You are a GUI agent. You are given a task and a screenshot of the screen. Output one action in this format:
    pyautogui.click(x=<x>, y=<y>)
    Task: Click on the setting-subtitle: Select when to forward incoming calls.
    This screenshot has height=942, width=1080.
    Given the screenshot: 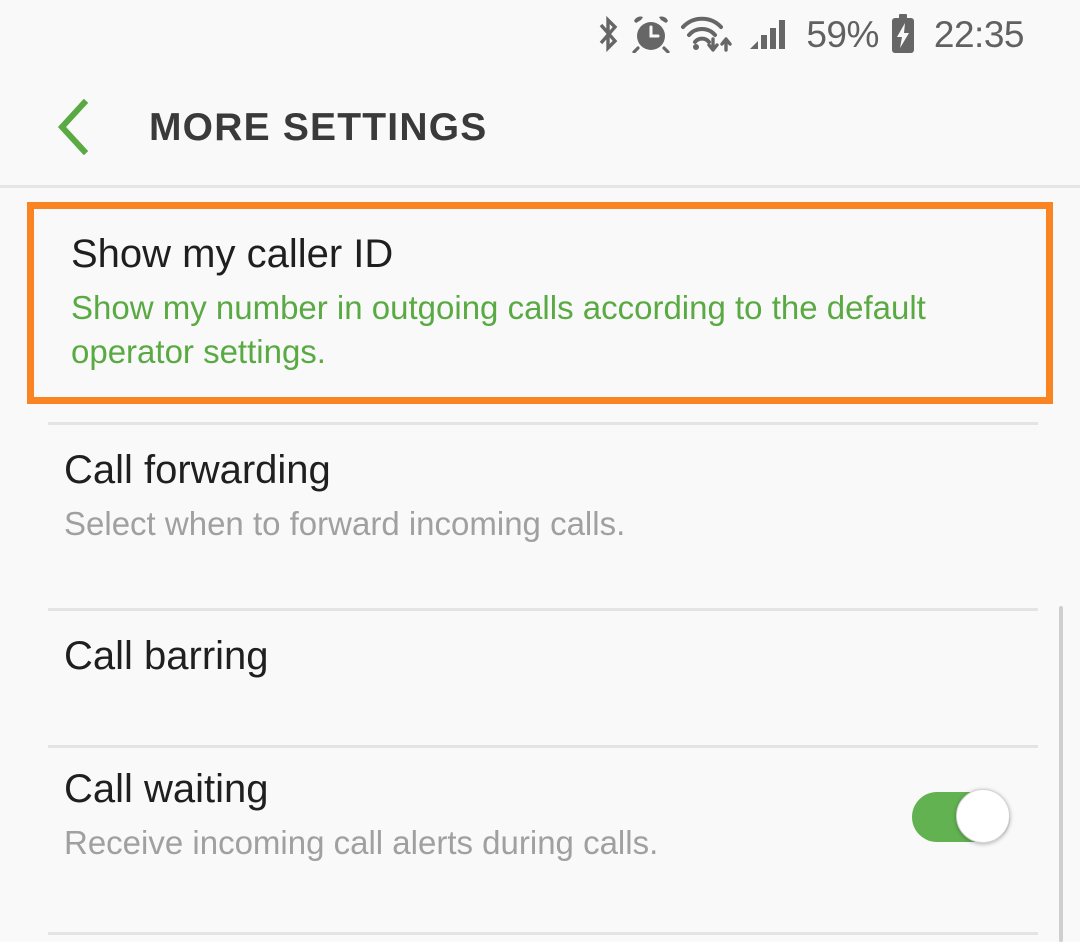 What is the action you would take?
    pyautogui.click(x=345, y=523)
    